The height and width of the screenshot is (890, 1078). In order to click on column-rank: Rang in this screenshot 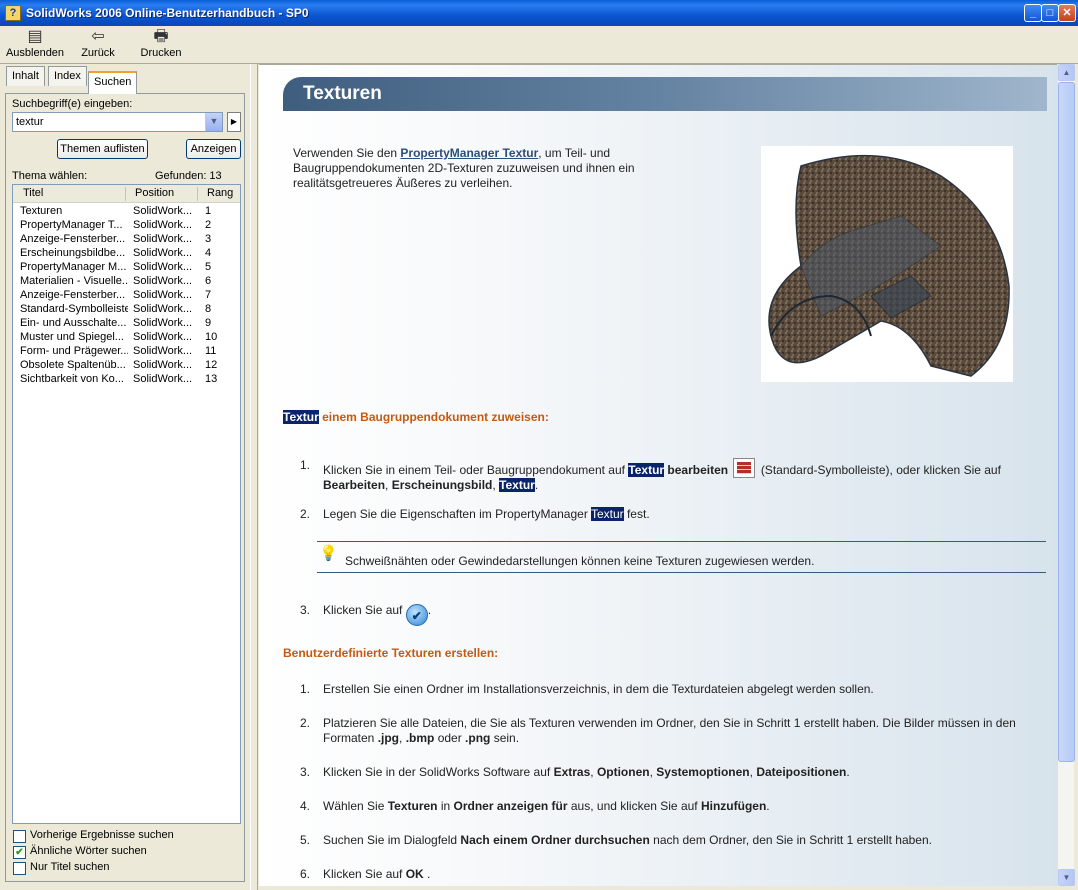, I will do `click(220, 193)`.